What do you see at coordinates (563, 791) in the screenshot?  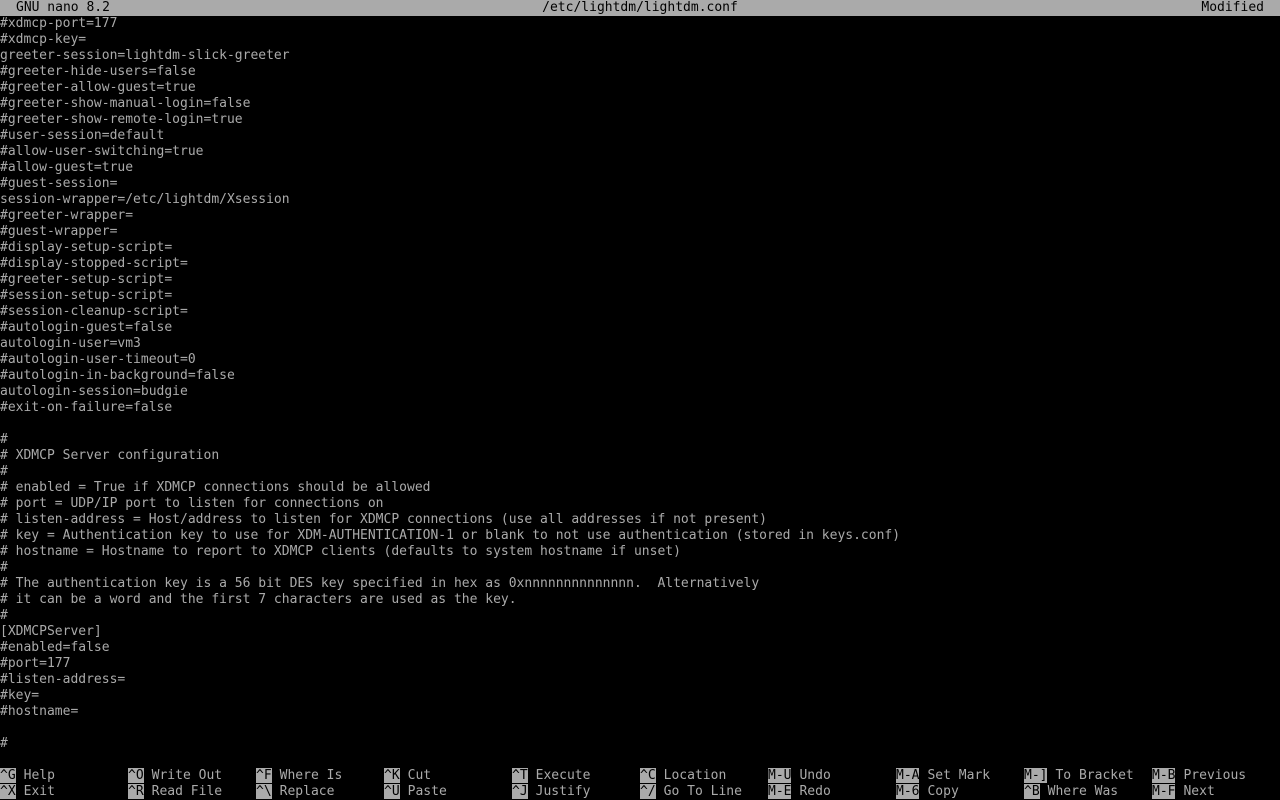 I see `shortcut-label: Justify` at bounding box center [563, 791].